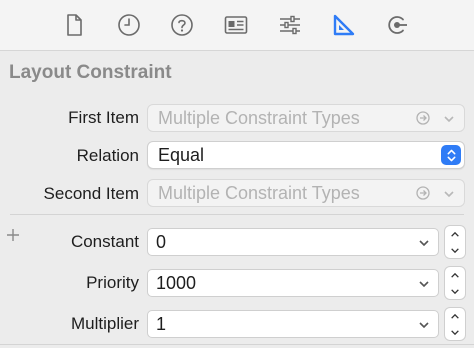  What do you see at coordinates (161, 323) in the screenshot?
I see `multiplier-value: 1` at bounding box center [161, 323].